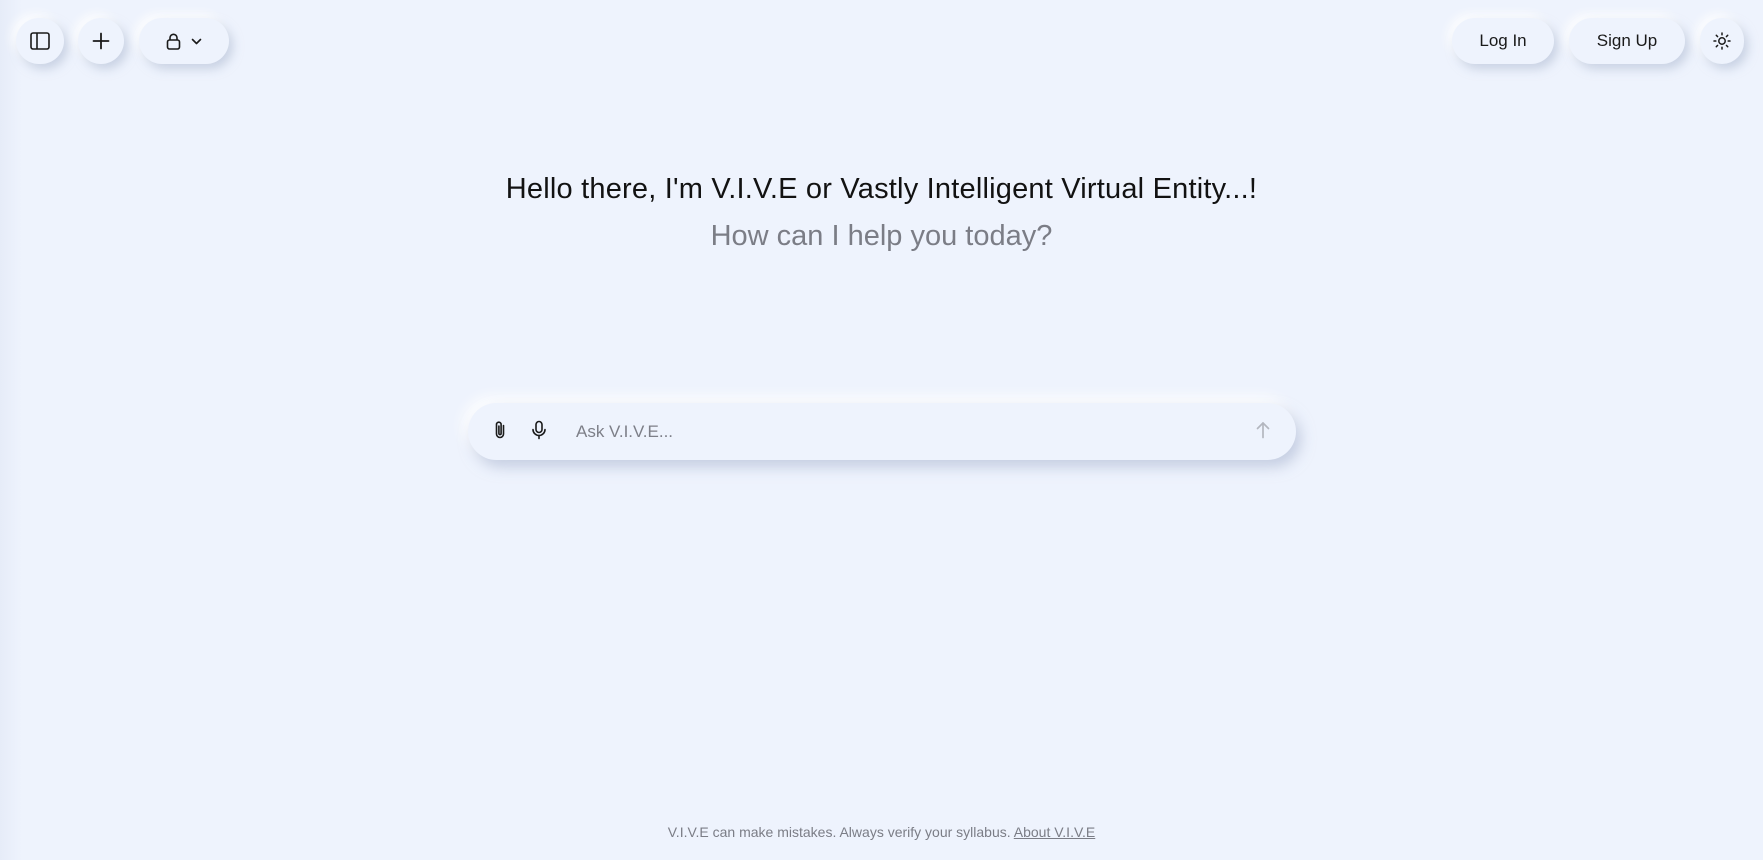 This screenshot has width=1763, height=860. What do you see at coordinates (896, 432) in the screenshot?
I see `ask-input` at bounding box center [896, 432].